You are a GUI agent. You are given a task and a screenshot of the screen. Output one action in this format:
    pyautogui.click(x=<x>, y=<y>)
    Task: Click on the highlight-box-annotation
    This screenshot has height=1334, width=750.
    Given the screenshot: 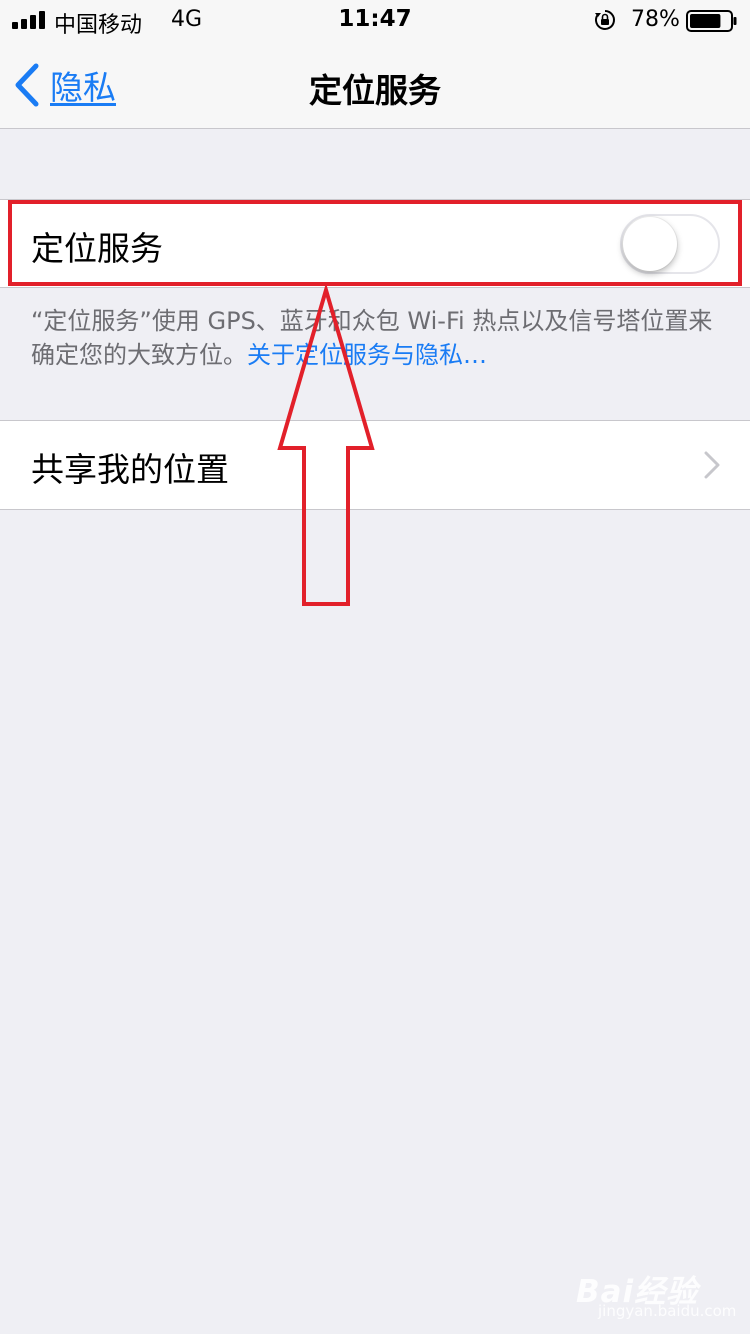 What is the action you would take?
    pyautogui.click(x=375, y=243)
    